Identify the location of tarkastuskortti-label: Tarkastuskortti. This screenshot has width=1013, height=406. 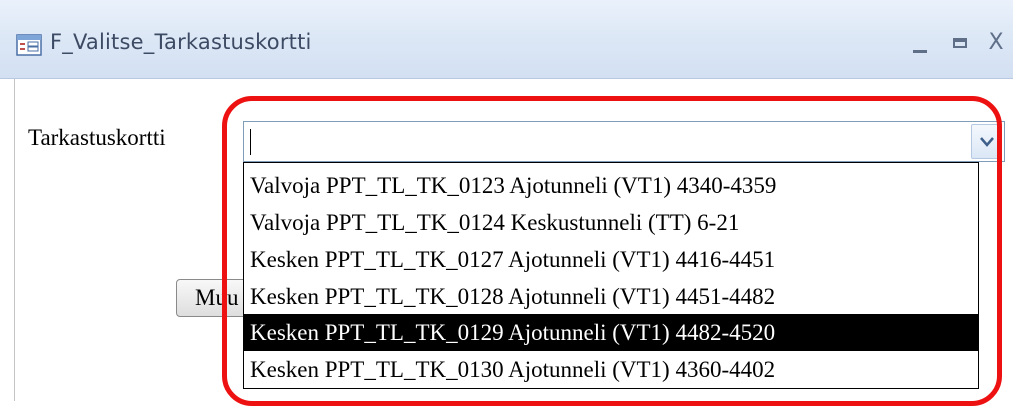
(97, 137).